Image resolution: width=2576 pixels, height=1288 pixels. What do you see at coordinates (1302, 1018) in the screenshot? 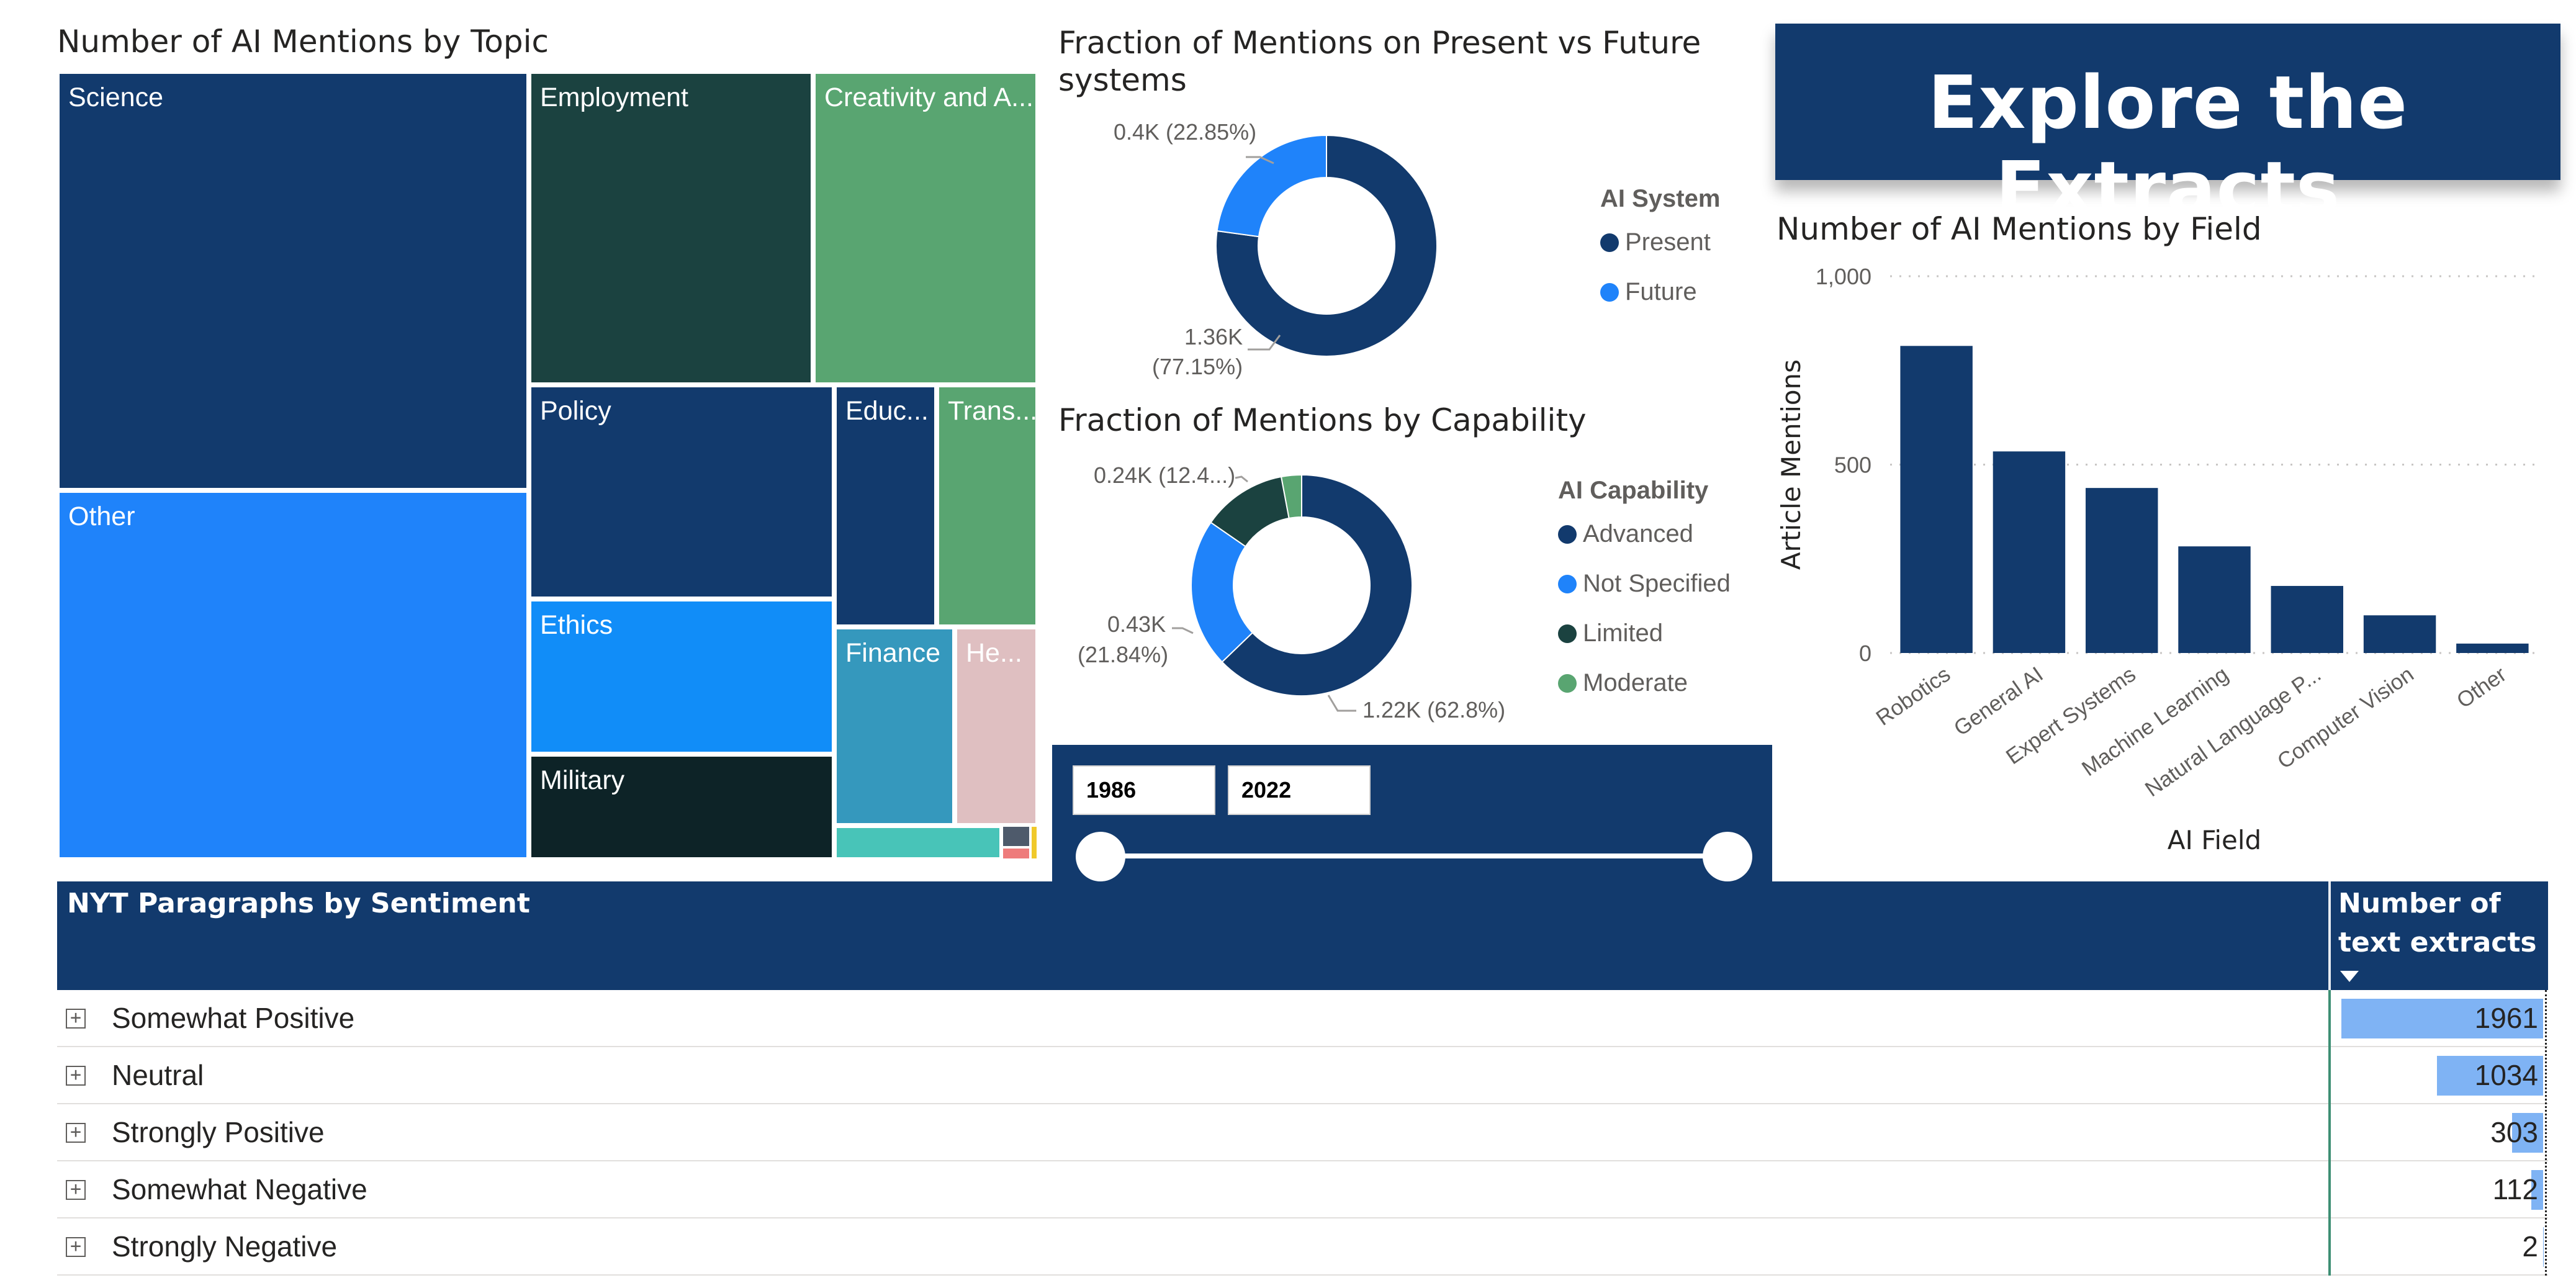
I see `table-row: + Somewhat Positive 1961` at bounding box center [1302, 1018].